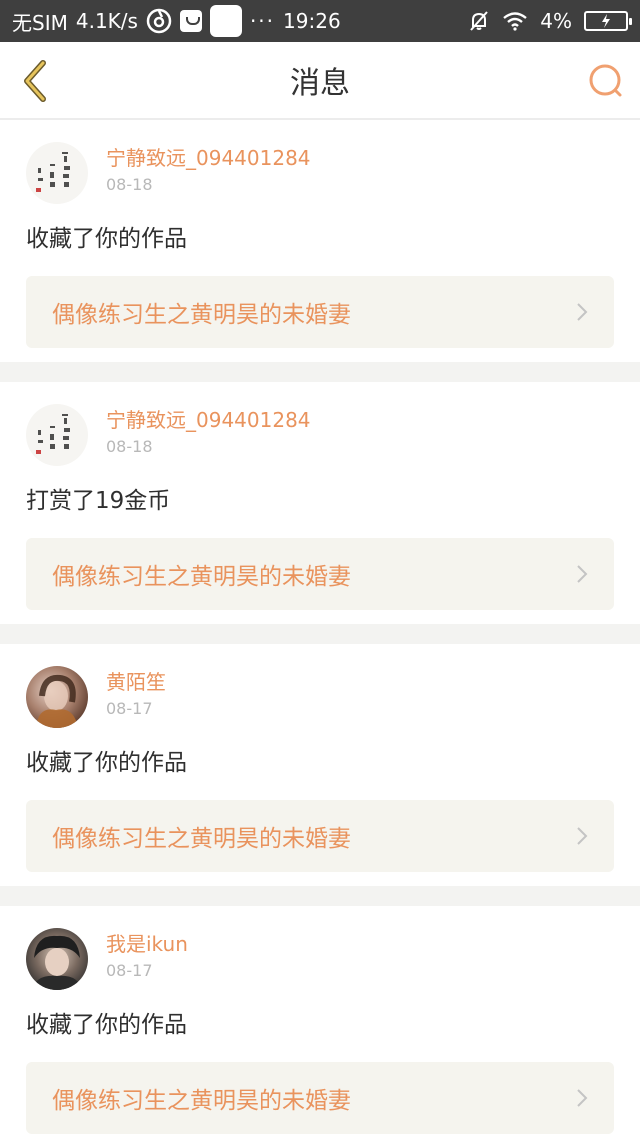 The image size is (640, 1138). What do you see at coordinates (147, 944) in the screenshot?
I see `username: 我是ikun` at bounding box center [147, 944].